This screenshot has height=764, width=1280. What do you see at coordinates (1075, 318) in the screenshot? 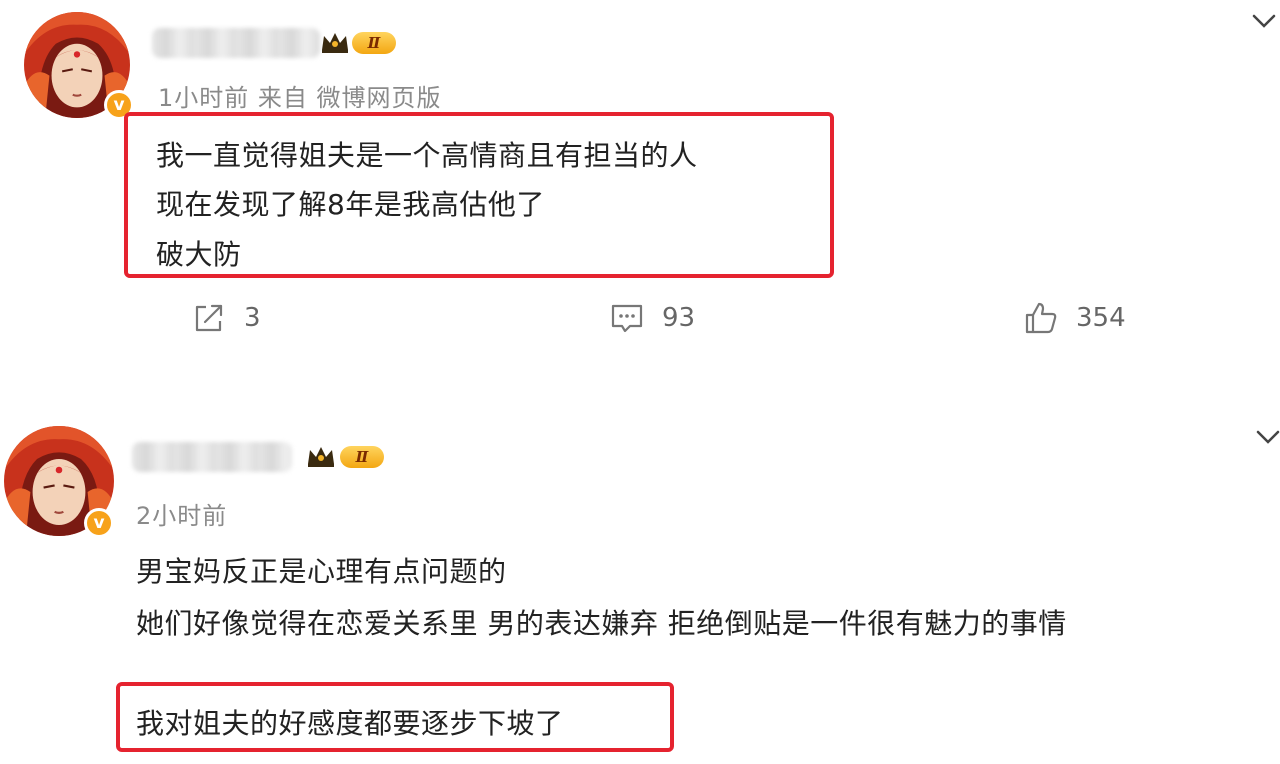
I see `like-button: 354` at bounding box center [1075, 318].